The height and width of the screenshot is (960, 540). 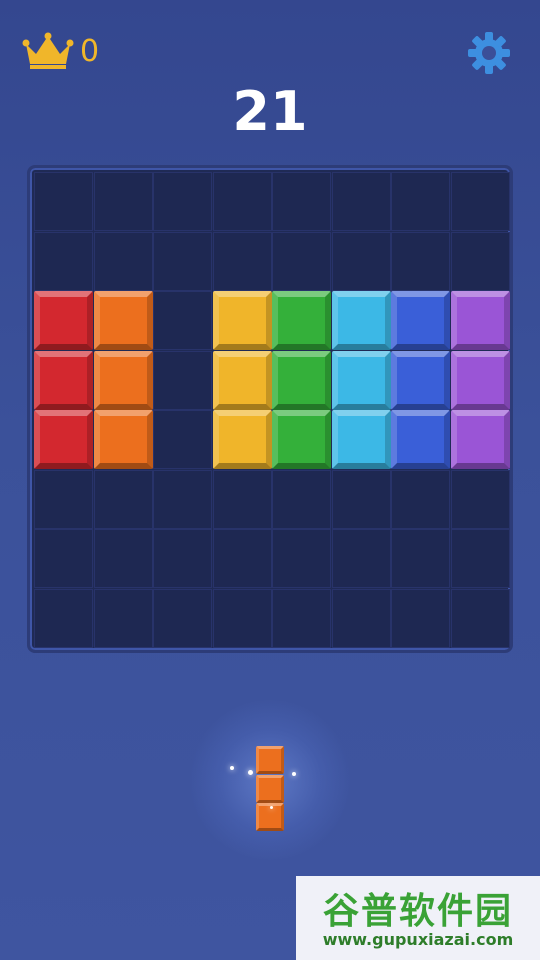 I want to click on watermark: 谷普软件园 www.gupuxiazai.com, so click(x=418, y=918).